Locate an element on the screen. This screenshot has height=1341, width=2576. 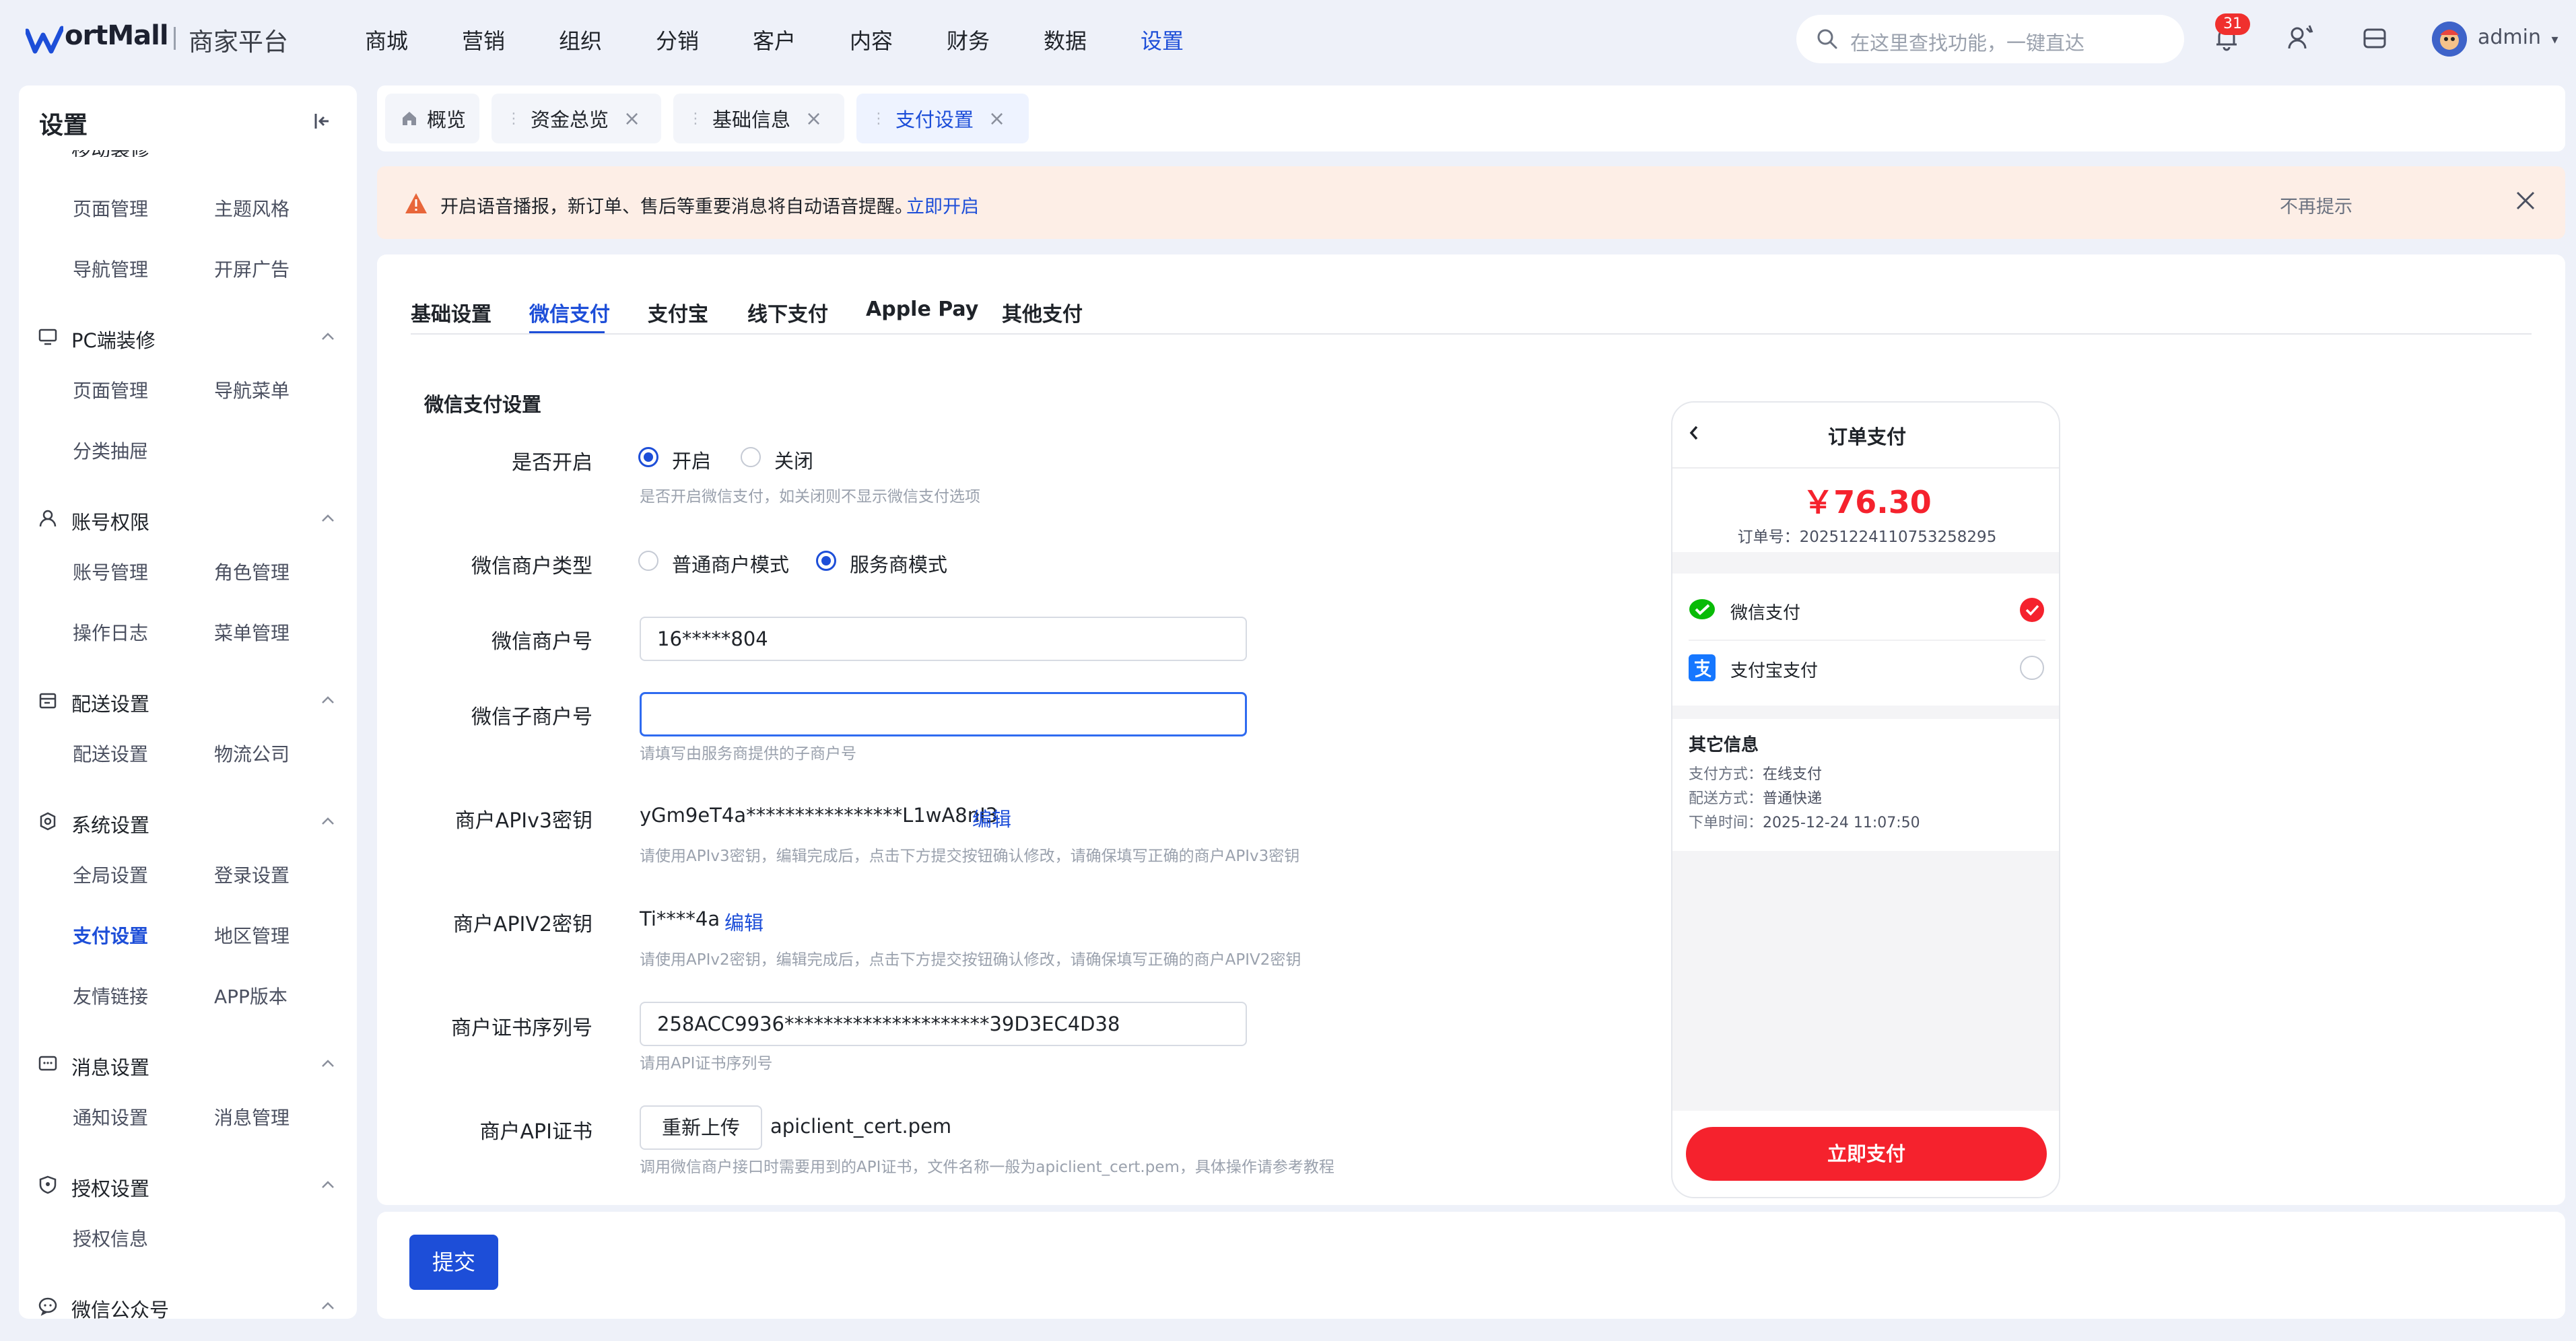
voice-broadcast-icon is located at coordinates (2300, 38).